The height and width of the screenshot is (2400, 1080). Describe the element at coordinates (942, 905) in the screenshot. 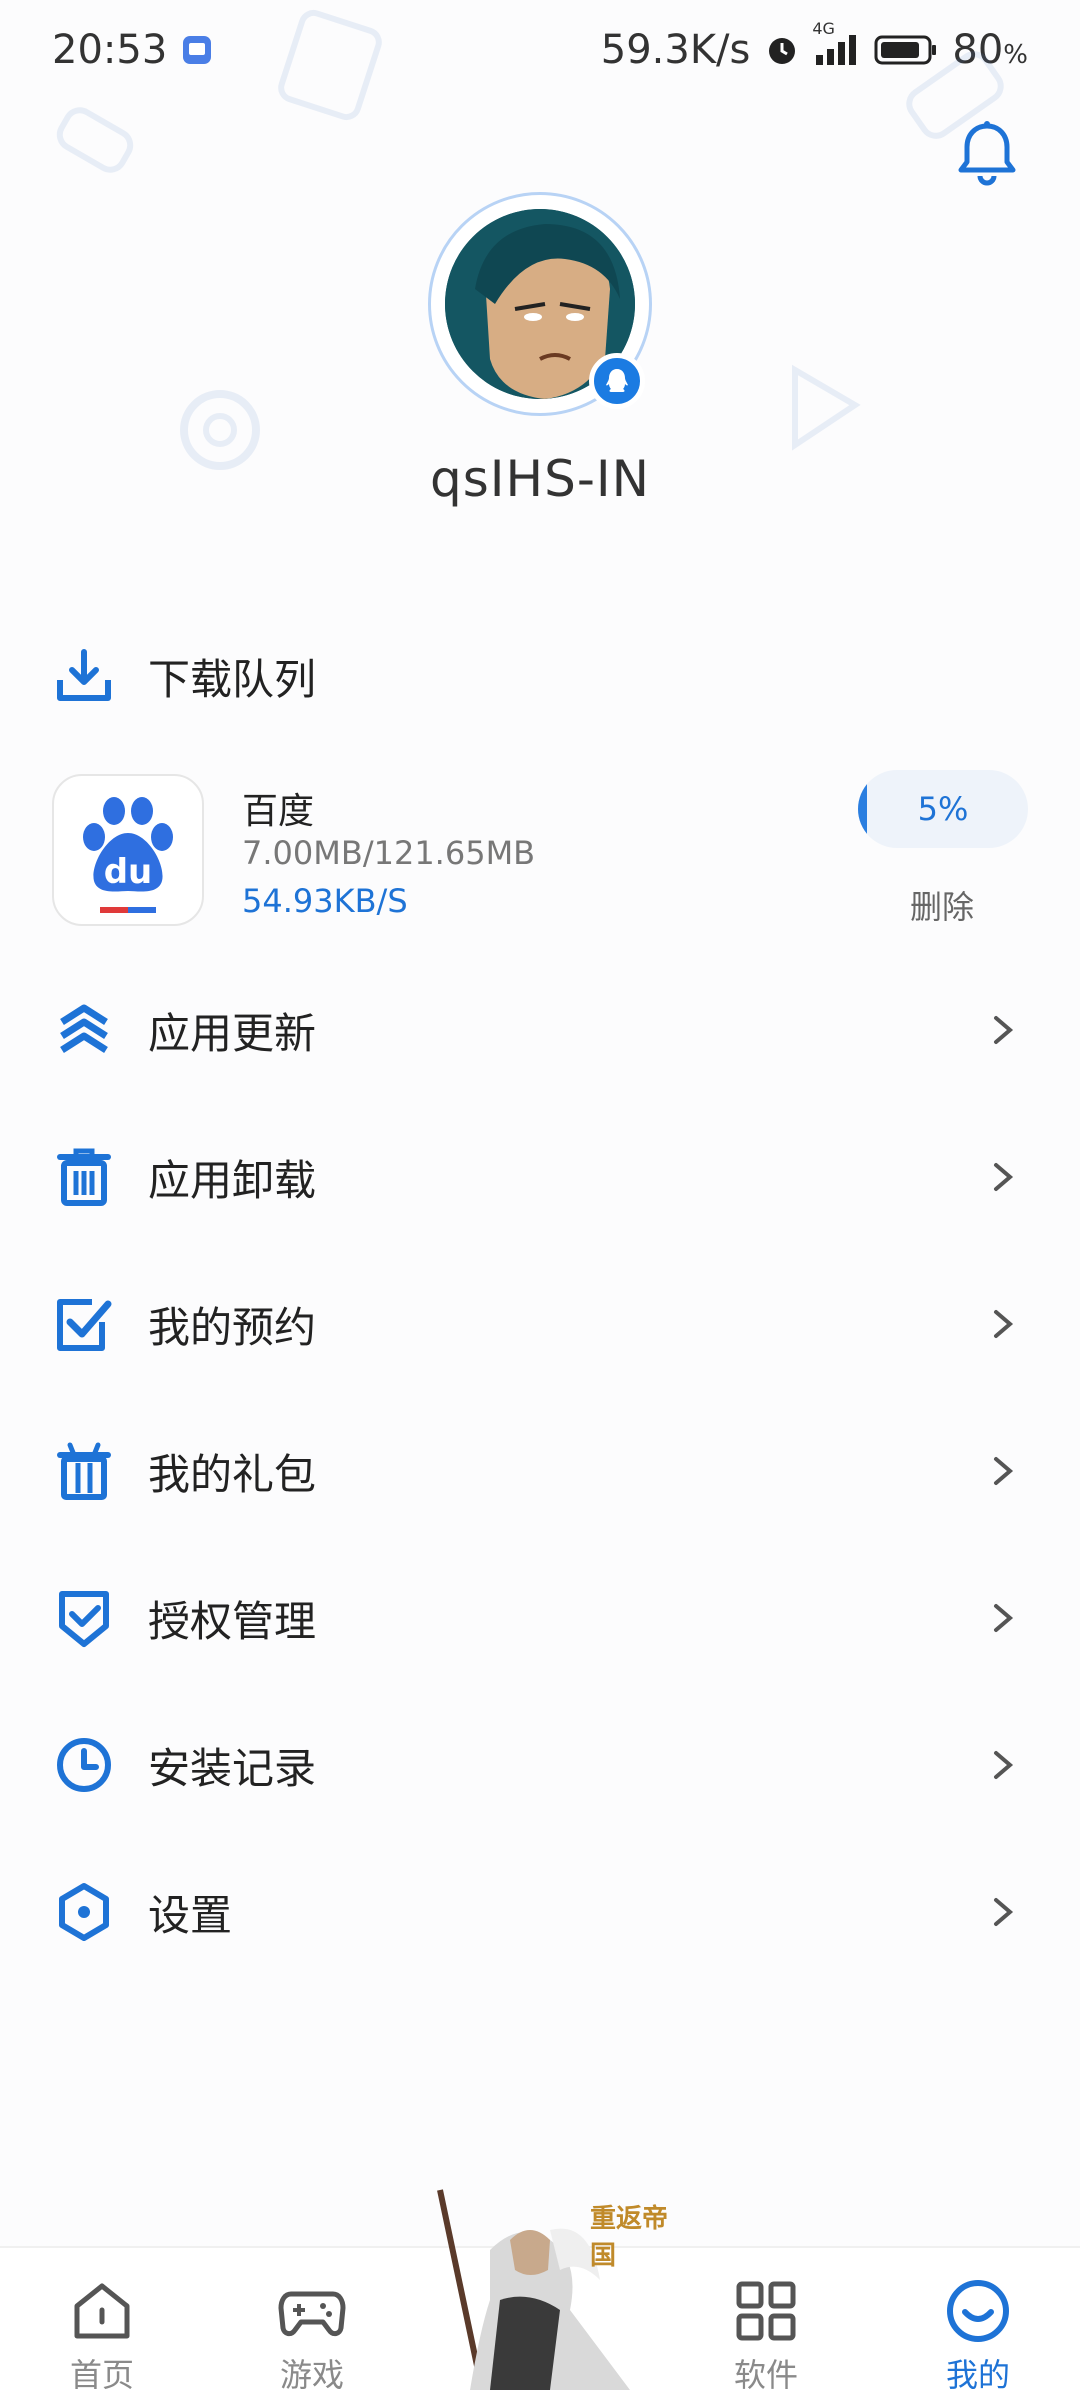

I see `delete-button: 删除` at that location.